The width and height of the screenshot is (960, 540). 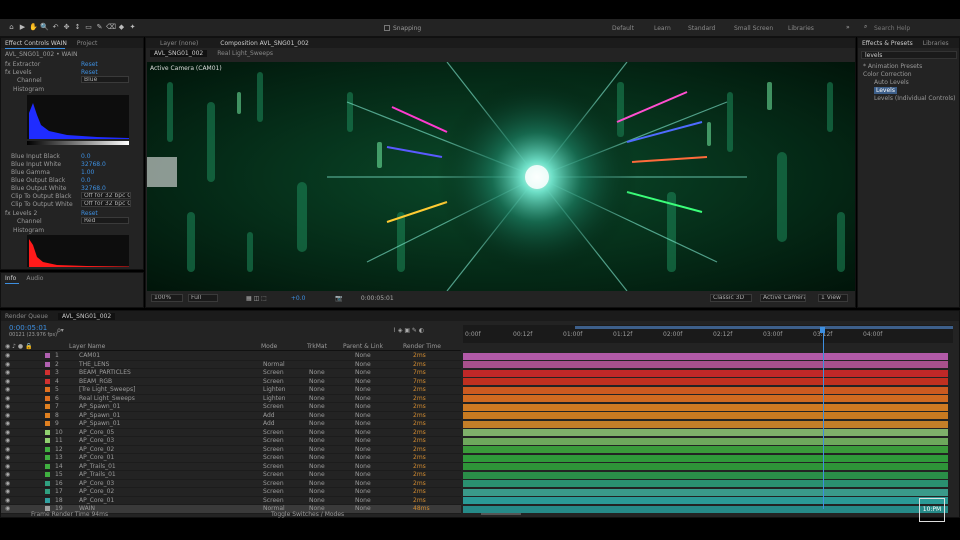 What do you see at coordinates (78, 251) in the screenshot?
I see `red-histogram` at bounding box center [78, 251].